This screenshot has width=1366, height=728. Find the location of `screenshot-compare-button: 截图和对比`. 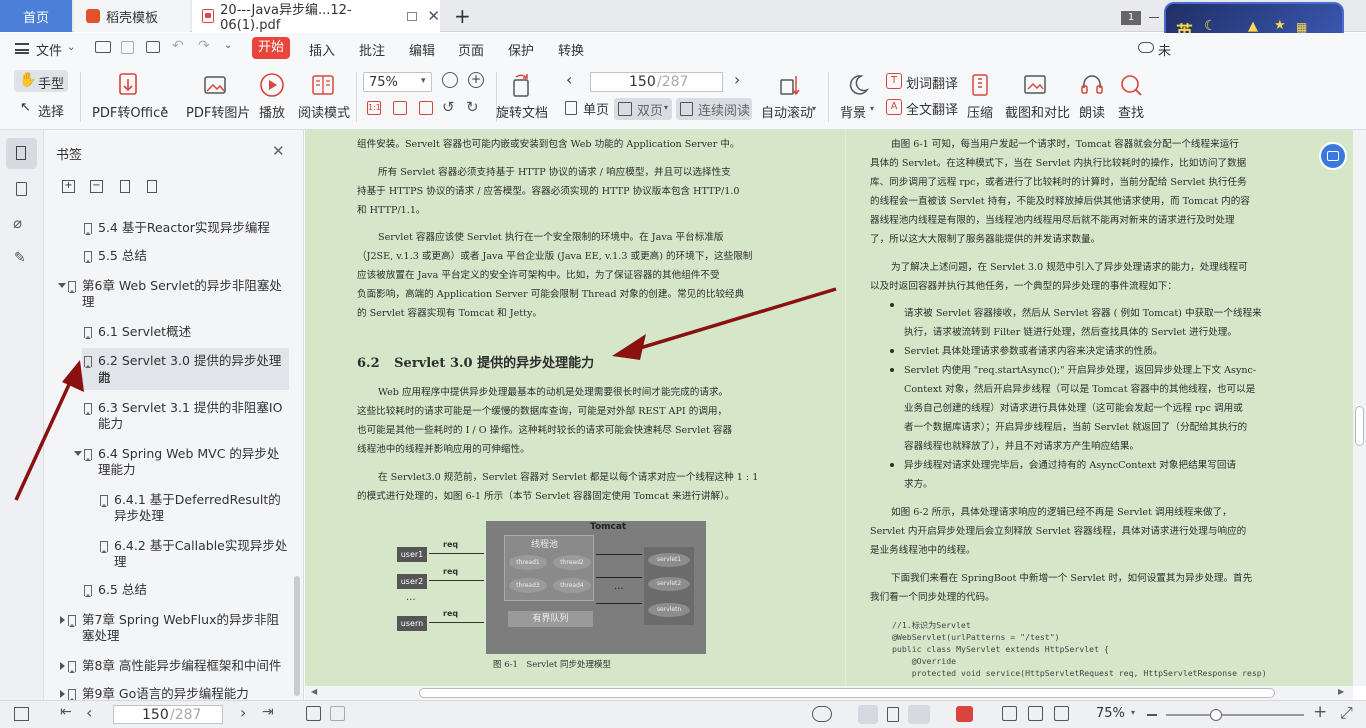

screenshot-compare-button: 截图和对比 is located at coordinates (1036, 98).